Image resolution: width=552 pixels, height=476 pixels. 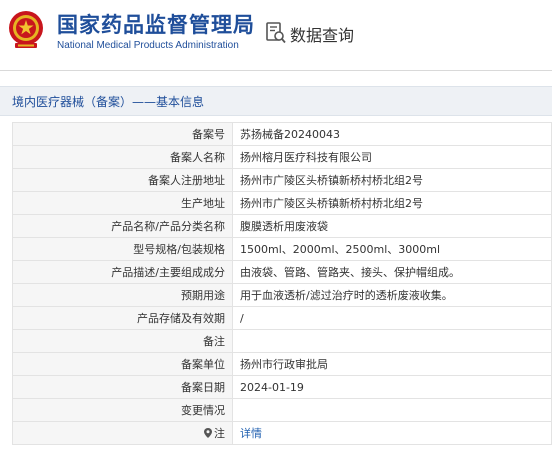 What do you see at coordinates (122, 249) in the screenshot?
I see `field-label: 型号规格/包装规格` at bounding box center [122, 249].